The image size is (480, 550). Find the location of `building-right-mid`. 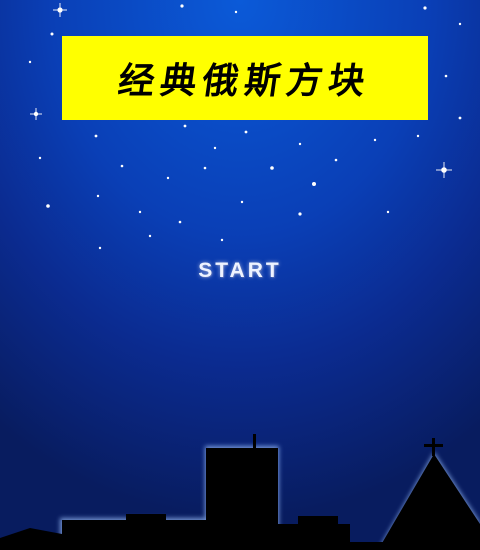

building-right-mid is located at coordinates (318, 521).